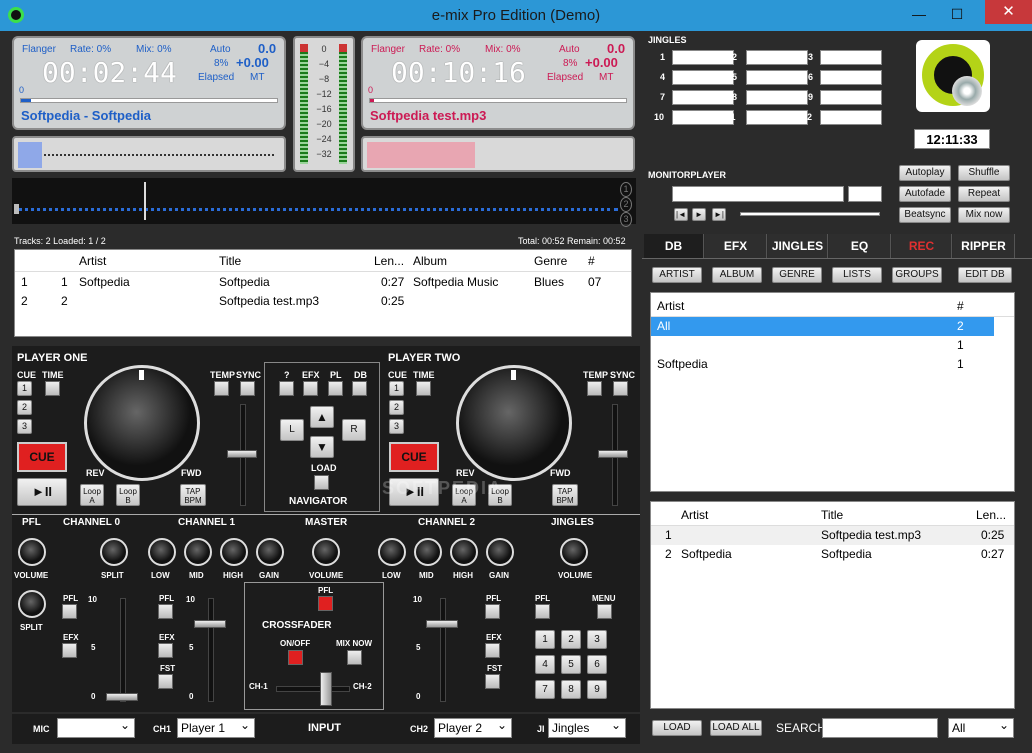 Image resolution: width=1032 pixels, height=753 pixels. Describe the element at coordinates (917, 275) in the screenshot. I see `db-button-groups: GROUPS` at that location.